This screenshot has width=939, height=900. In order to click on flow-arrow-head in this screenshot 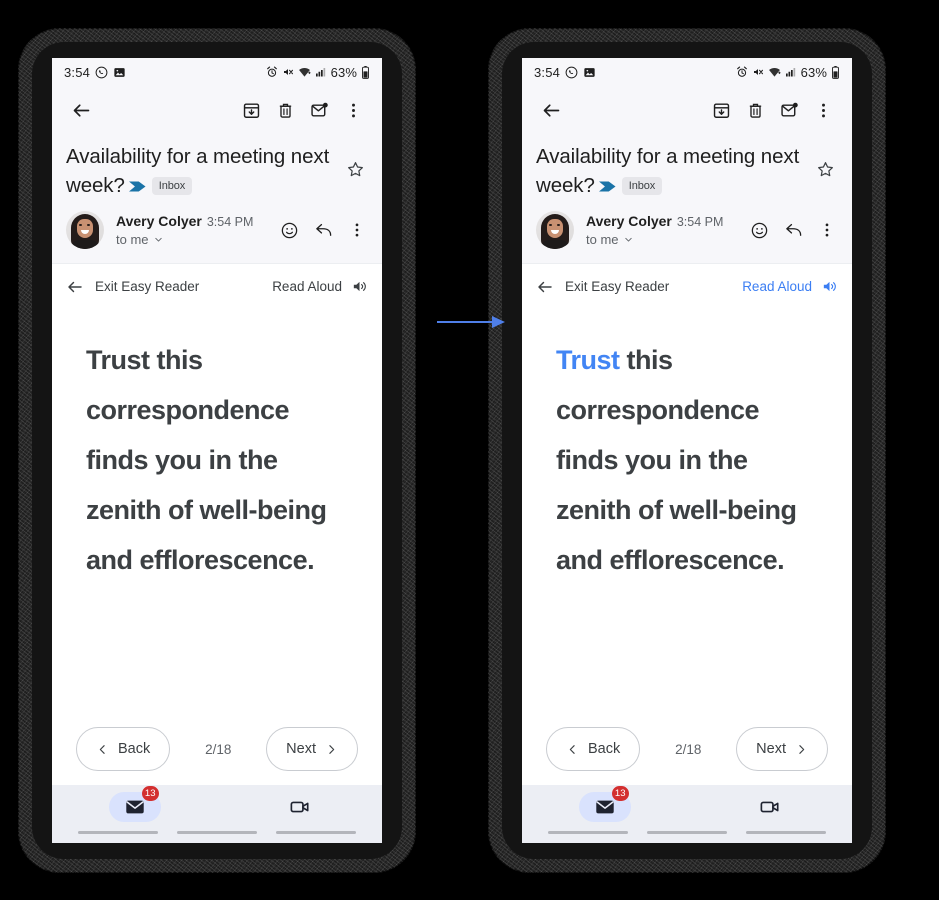, I will do `click(498, 322)`.